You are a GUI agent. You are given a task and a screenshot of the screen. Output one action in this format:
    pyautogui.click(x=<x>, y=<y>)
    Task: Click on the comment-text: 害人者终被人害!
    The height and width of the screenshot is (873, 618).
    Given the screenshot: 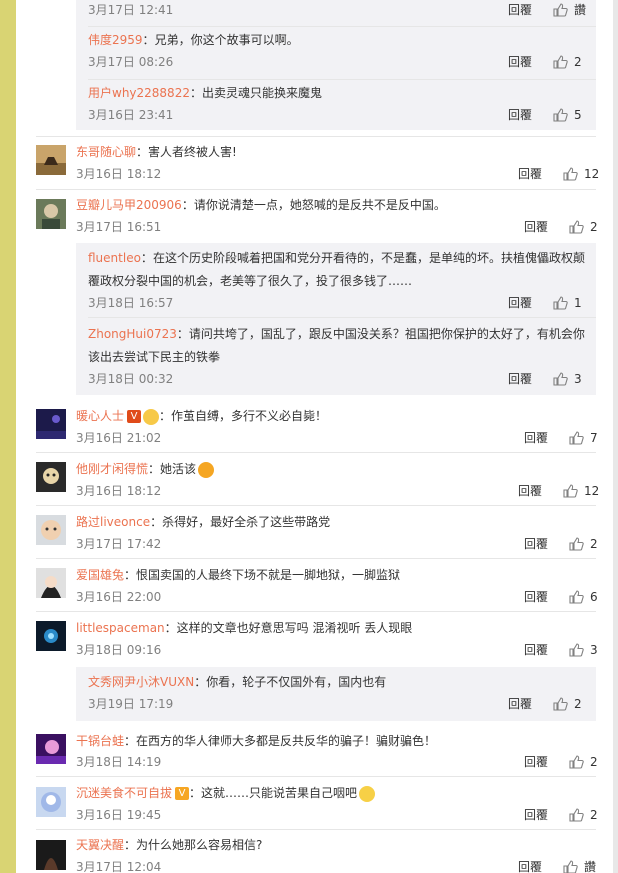 What is the action you would take?
    pyautogui.click(x=192, y=152)
    